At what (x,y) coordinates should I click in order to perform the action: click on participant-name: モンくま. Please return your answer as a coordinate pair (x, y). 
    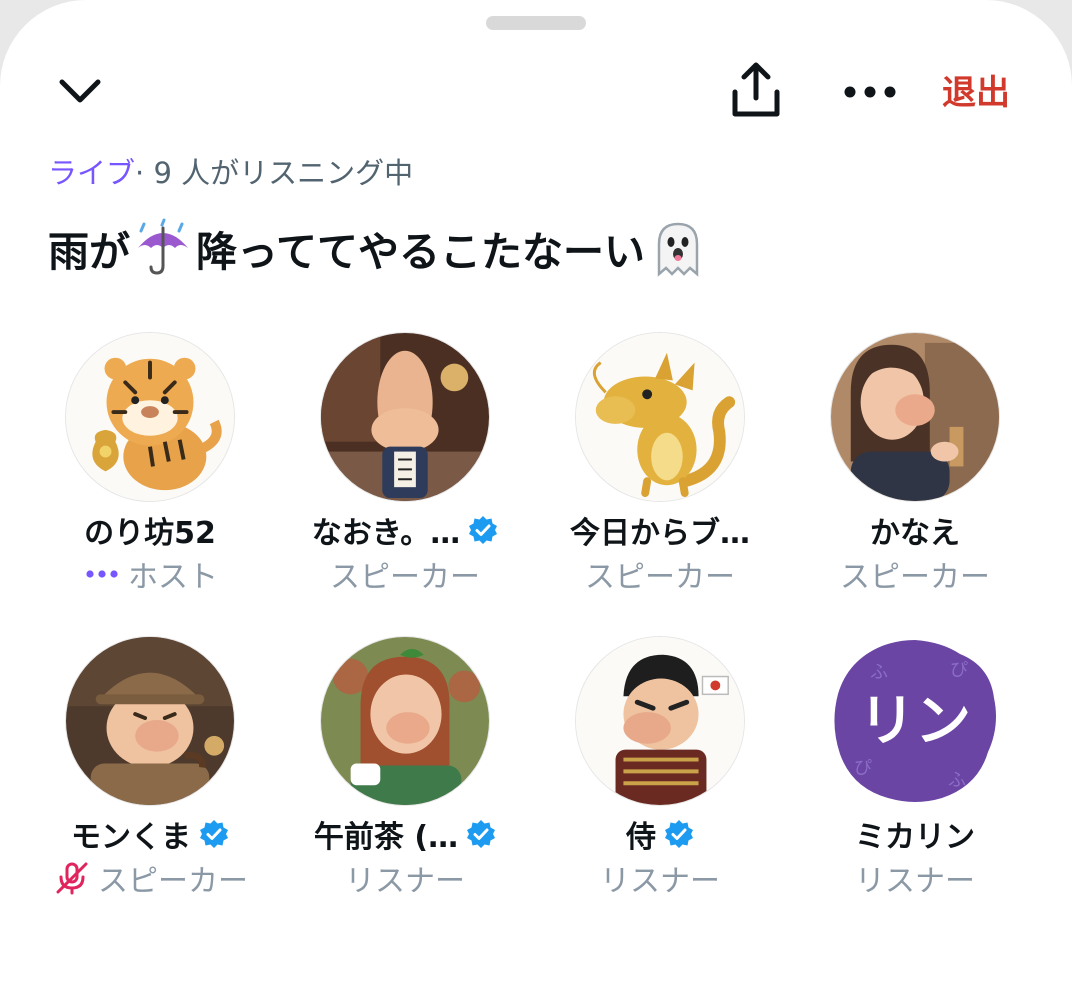
    Looking at the image, I should click on (131, 837).